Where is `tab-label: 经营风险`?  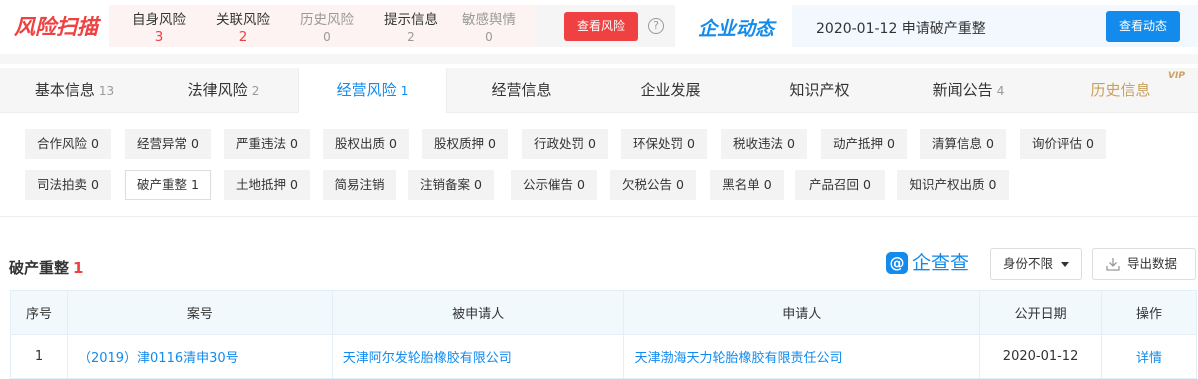
tab-label: 经营风险 is located at coordinates (366, 90).